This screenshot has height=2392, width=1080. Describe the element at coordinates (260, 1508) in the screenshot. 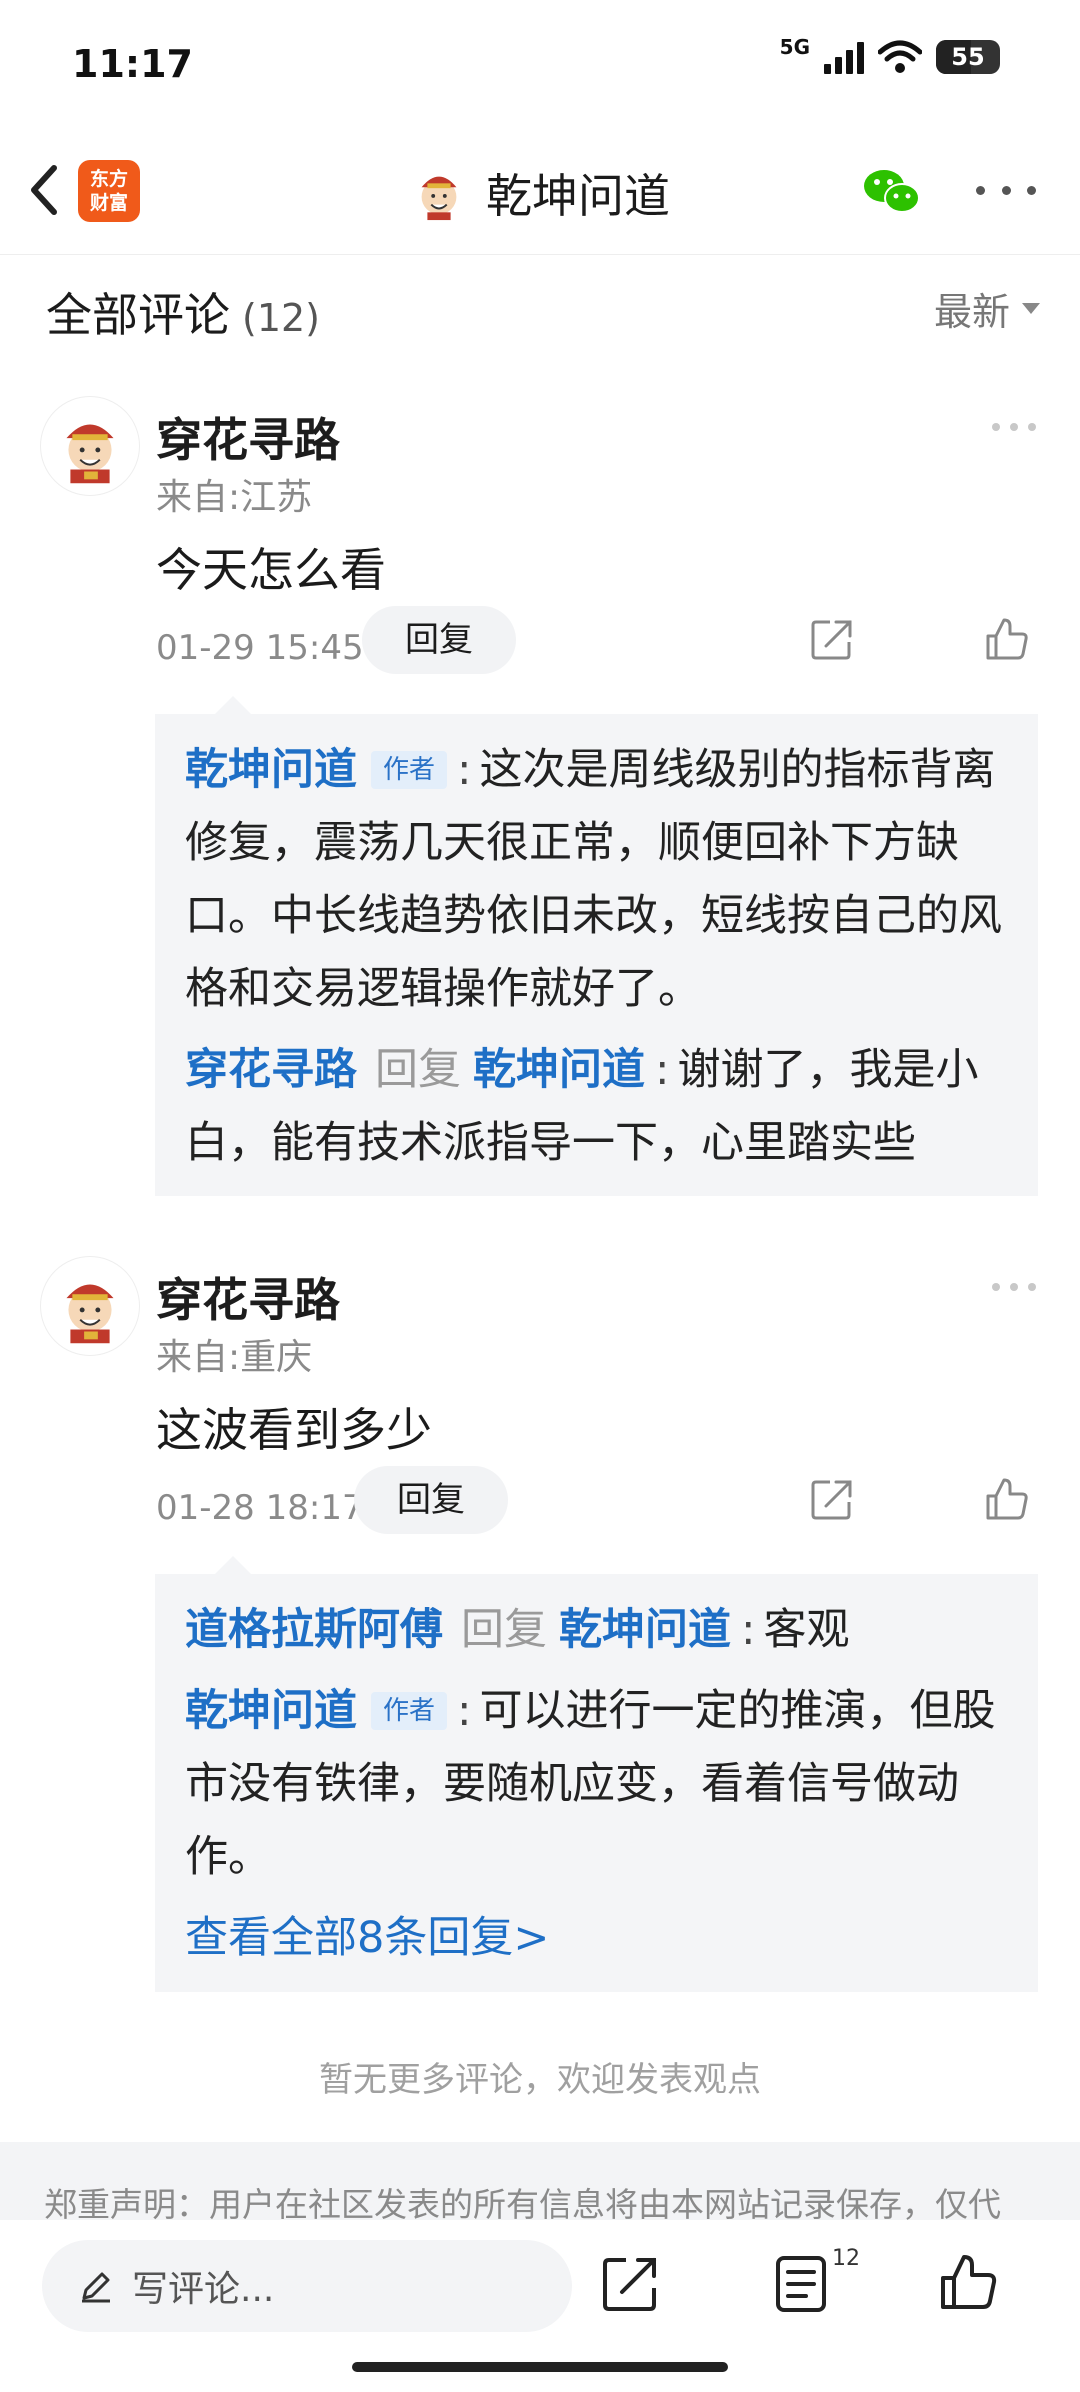

I see `comment-time: 01-28 18:17` at that location.